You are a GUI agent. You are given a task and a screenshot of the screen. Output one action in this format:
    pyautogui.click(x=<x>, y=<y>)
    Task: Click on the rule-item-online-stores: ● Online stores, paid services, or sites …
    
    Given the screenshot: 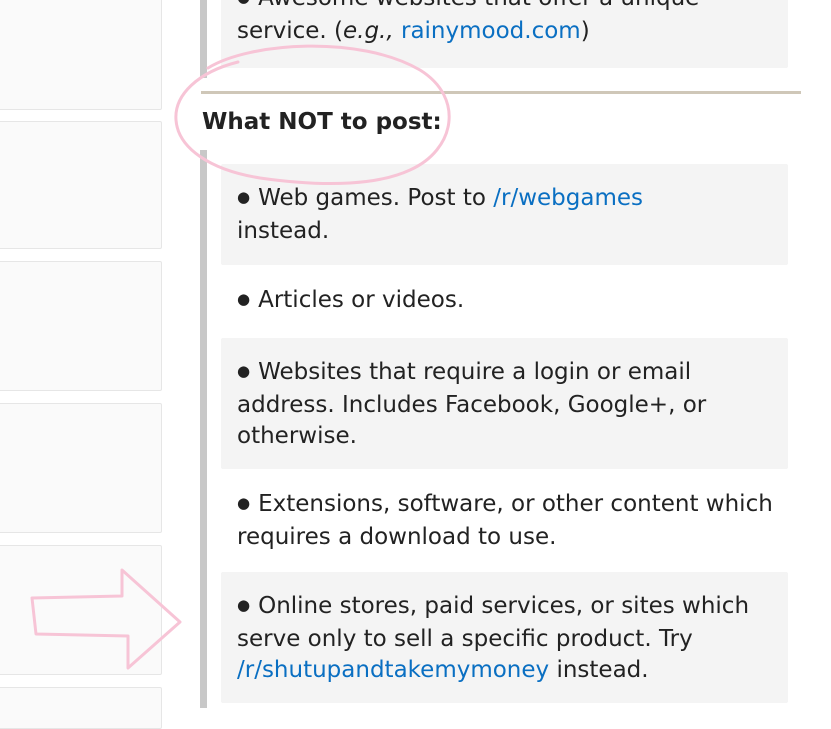 What is the action you would take?
    pyautogui.click(x=493, y=638)
    